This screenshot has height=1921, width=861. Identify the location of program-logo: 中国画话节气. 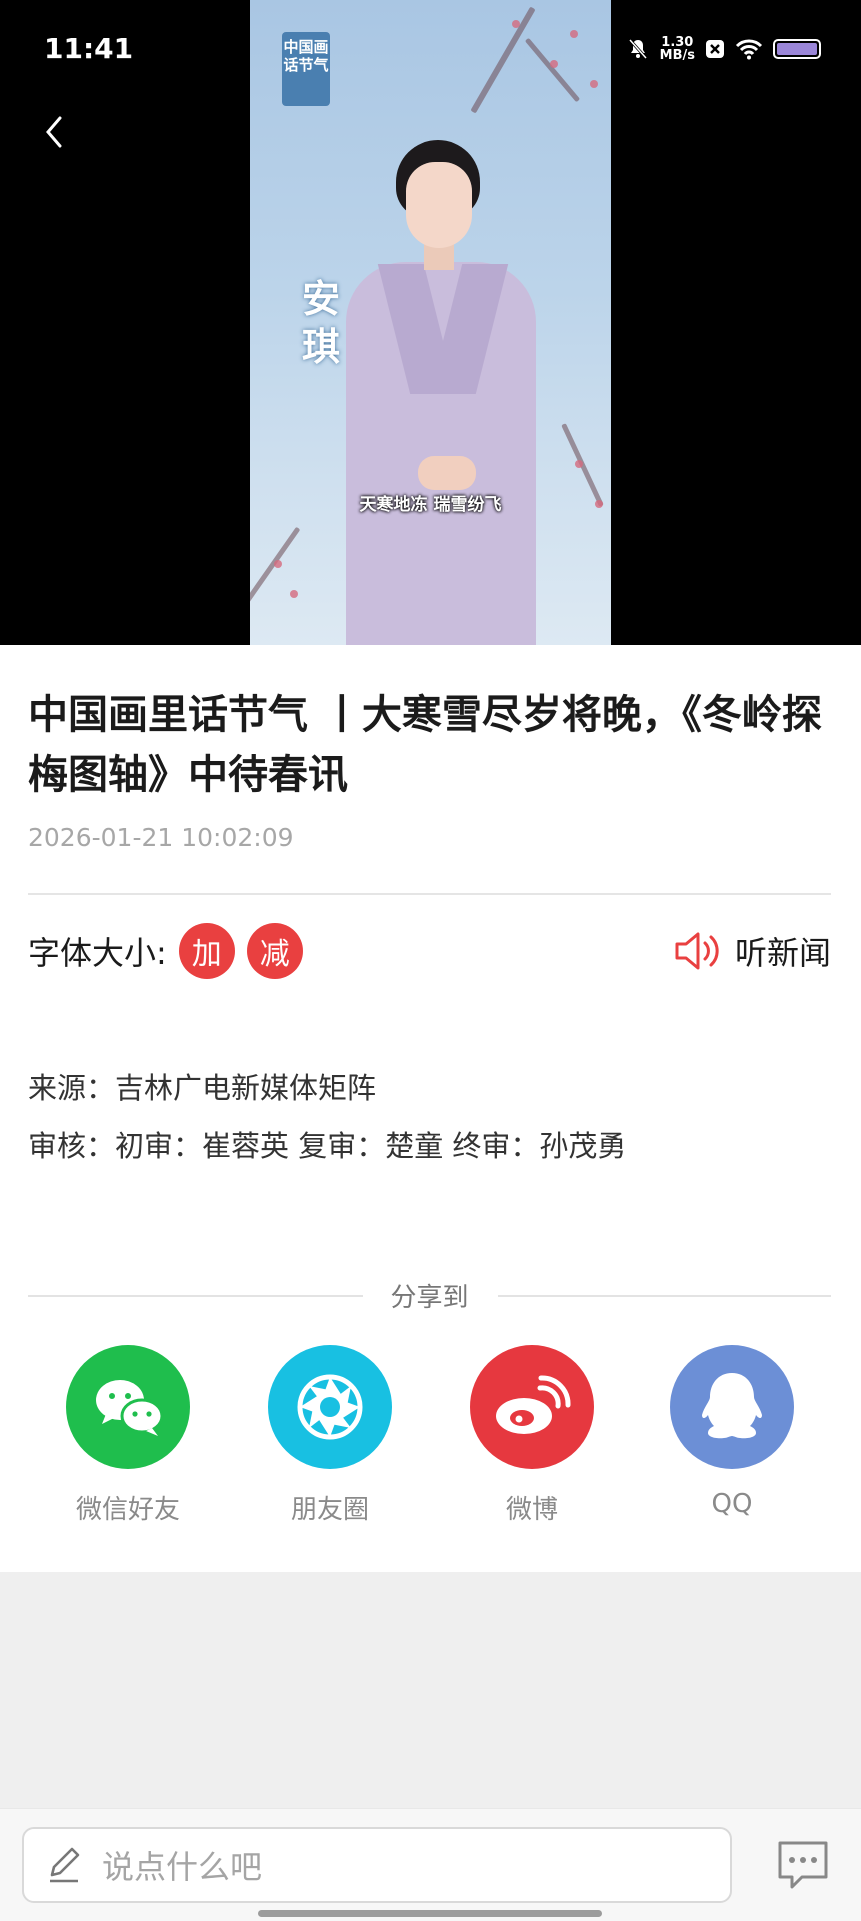
(306, 69).